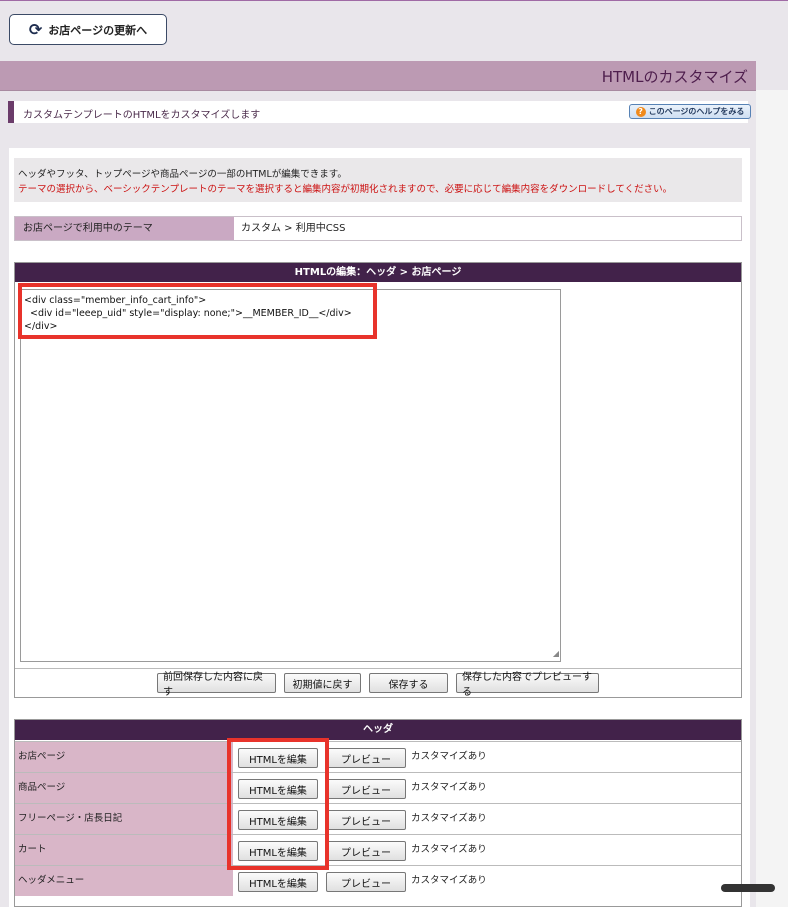  Describe the element at coordinates (124, 881) in the screenshot. I see `row-label: ヘッダメニュー` at that location.